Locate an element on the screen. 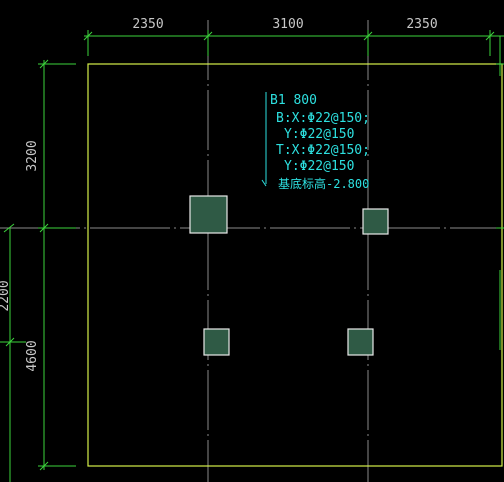  dim-left-1: 3200 is located at coordinates (32, 155).